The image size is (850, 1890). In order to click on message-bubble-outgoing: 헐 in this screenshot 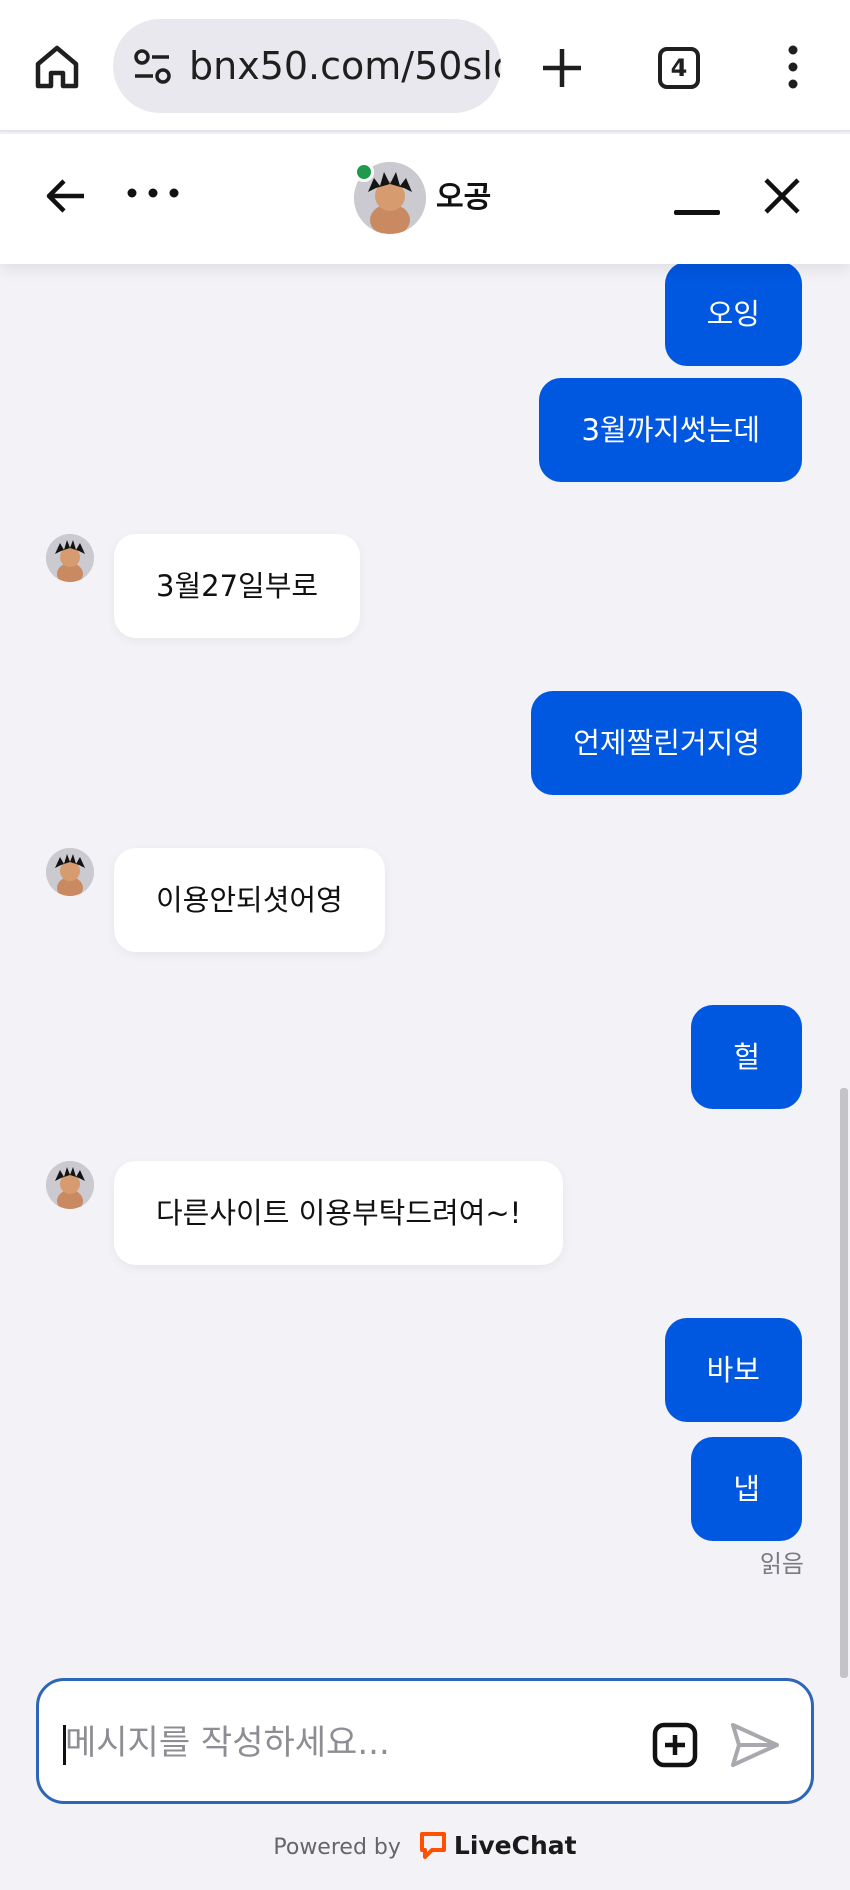, I will do `click(746, 1057)`.